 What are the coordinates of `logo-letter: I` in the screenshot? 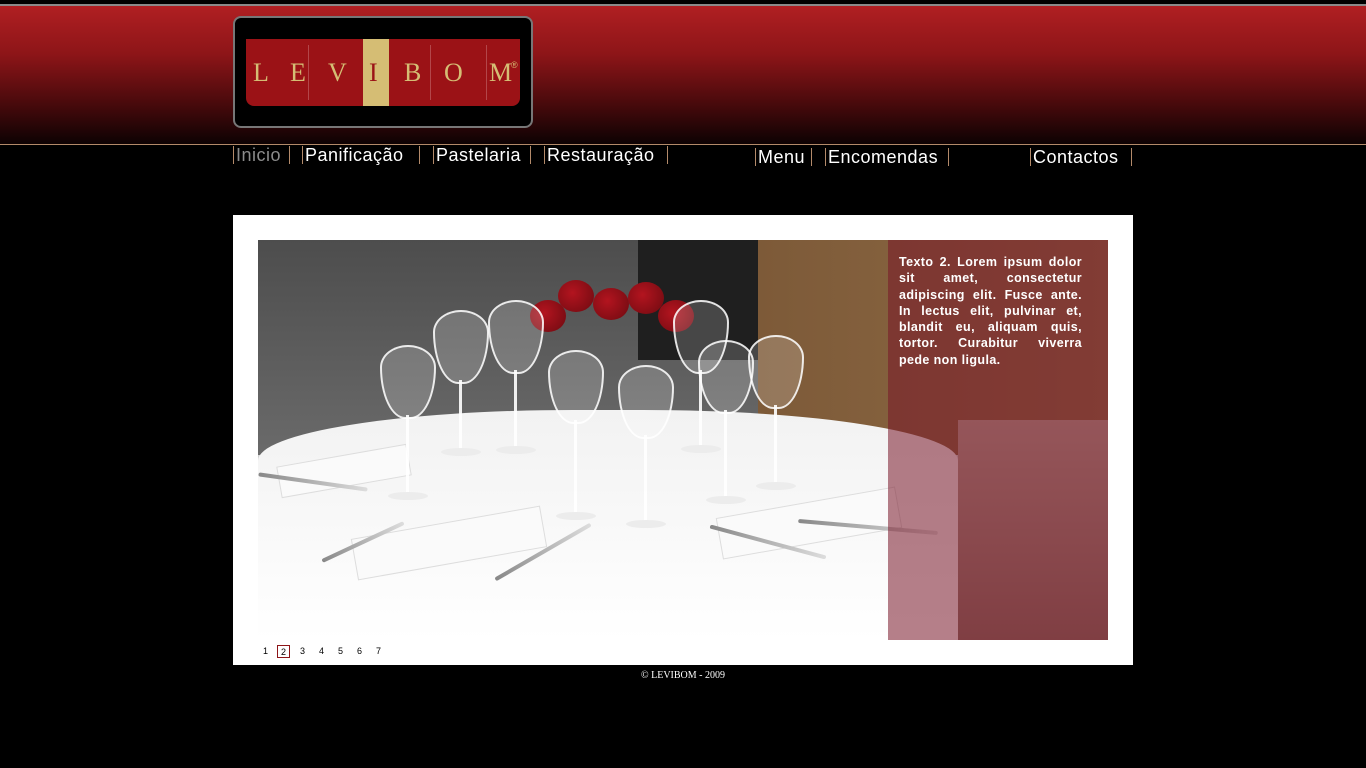 It's located at (373, 72).